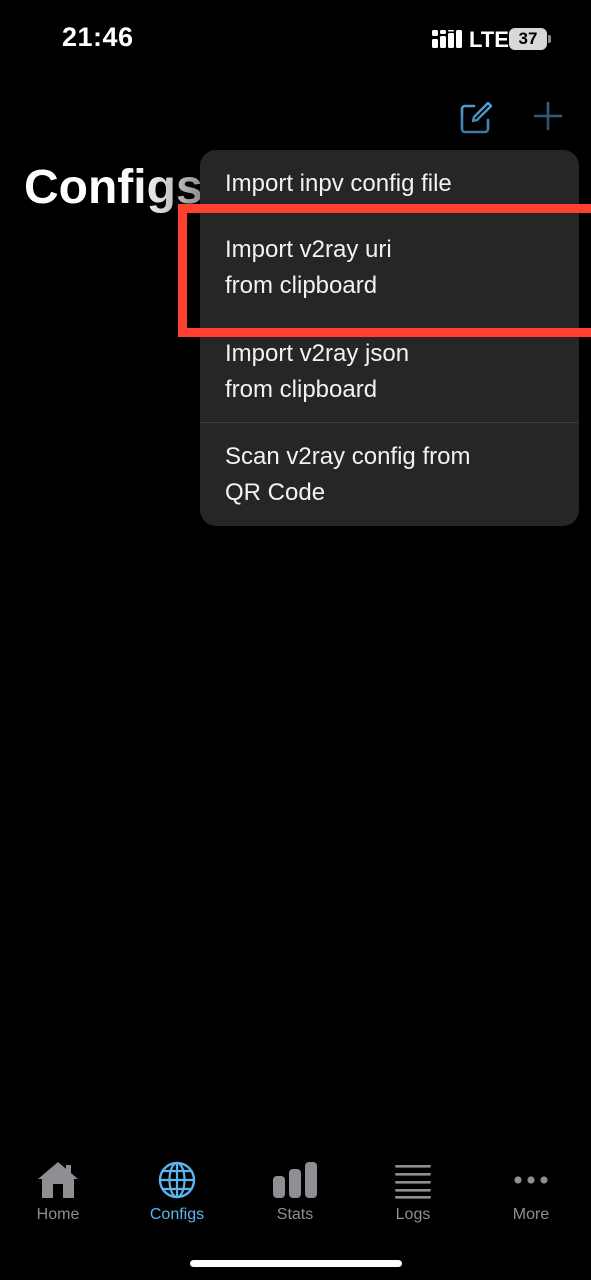  I want to click on house-icon, so click(58, 1180).